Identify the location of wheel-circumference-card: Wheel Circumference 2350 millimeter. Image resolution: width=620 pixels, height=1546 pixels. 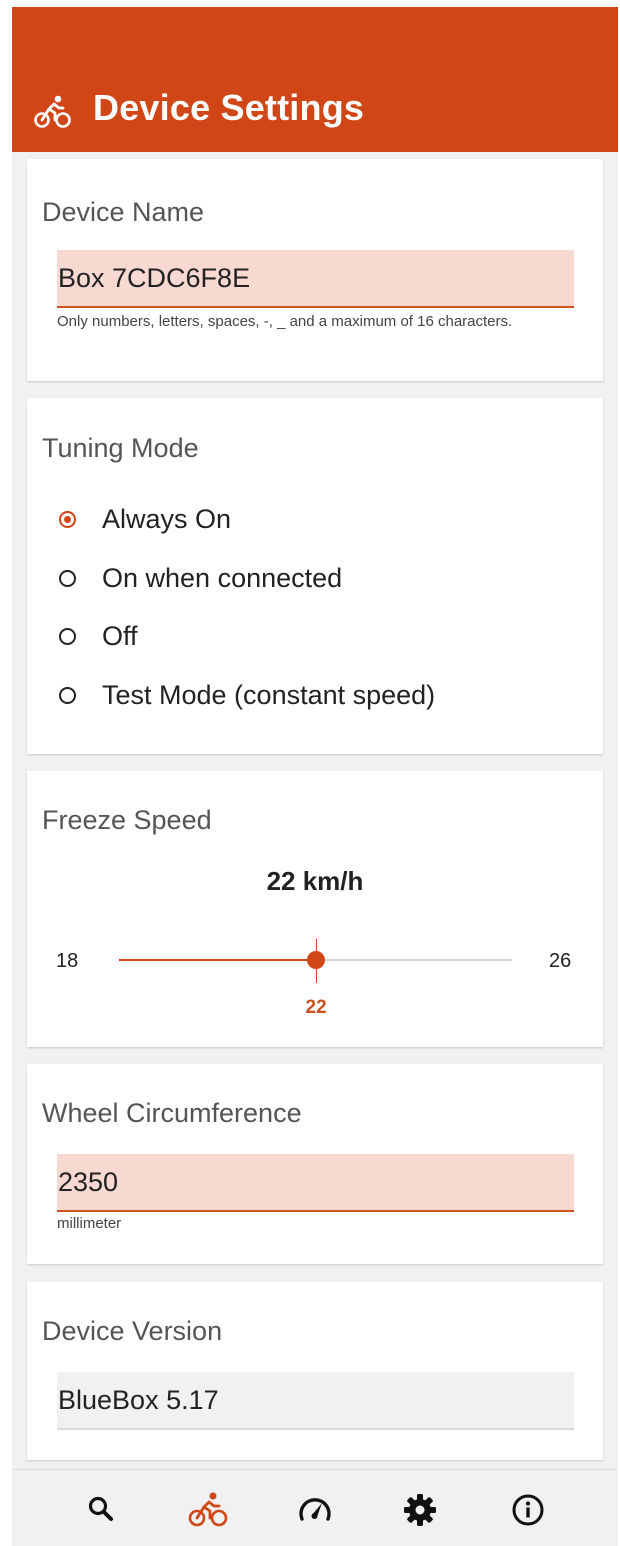
(315, 1164).